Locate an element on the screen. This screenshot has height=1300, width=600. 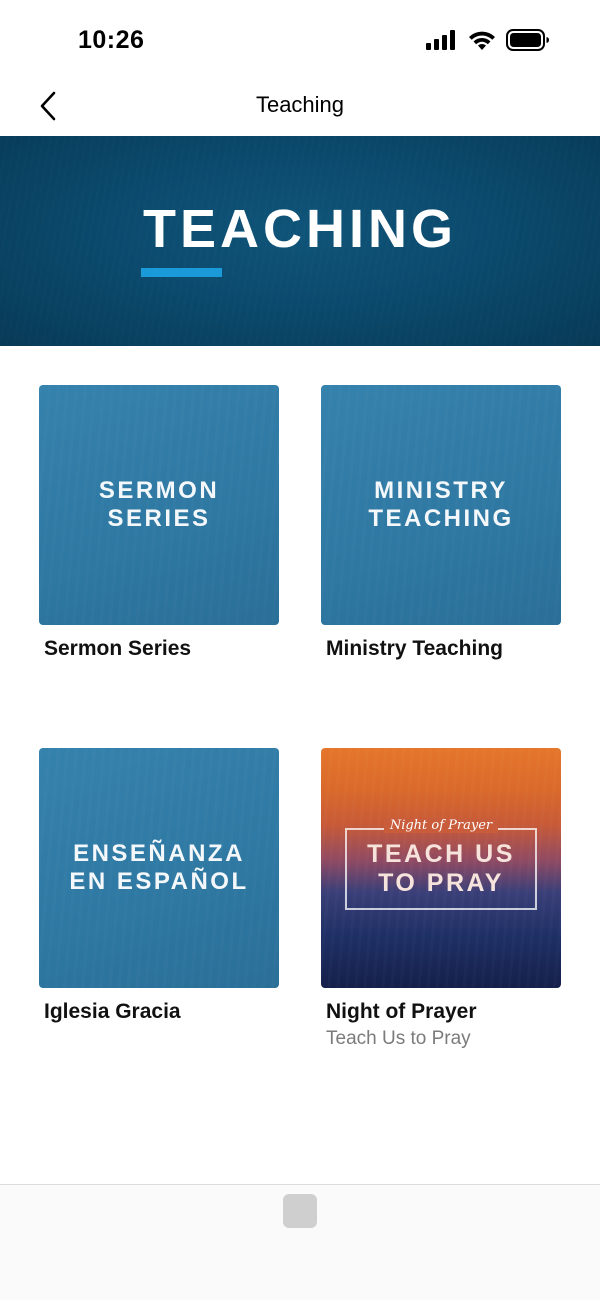
wifi-icon is located at coordinates (482, 43).